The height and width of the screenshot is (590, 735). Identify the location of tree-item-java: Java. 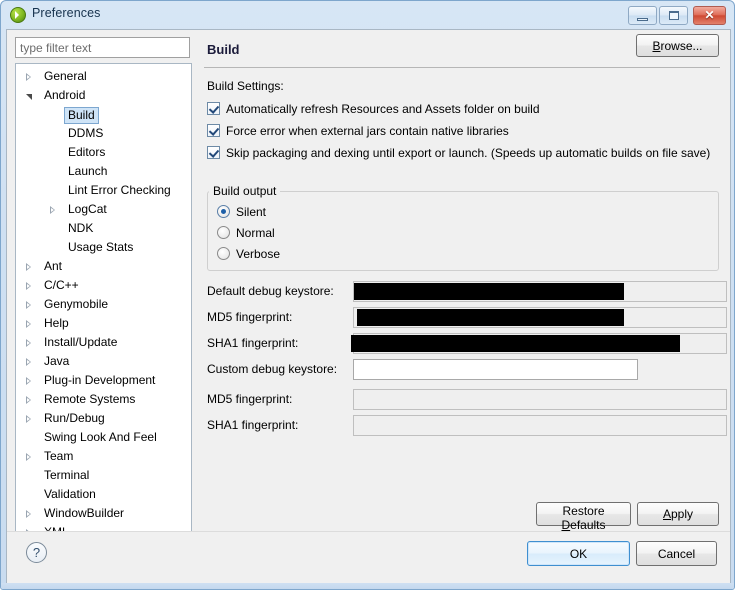
(103, 361).